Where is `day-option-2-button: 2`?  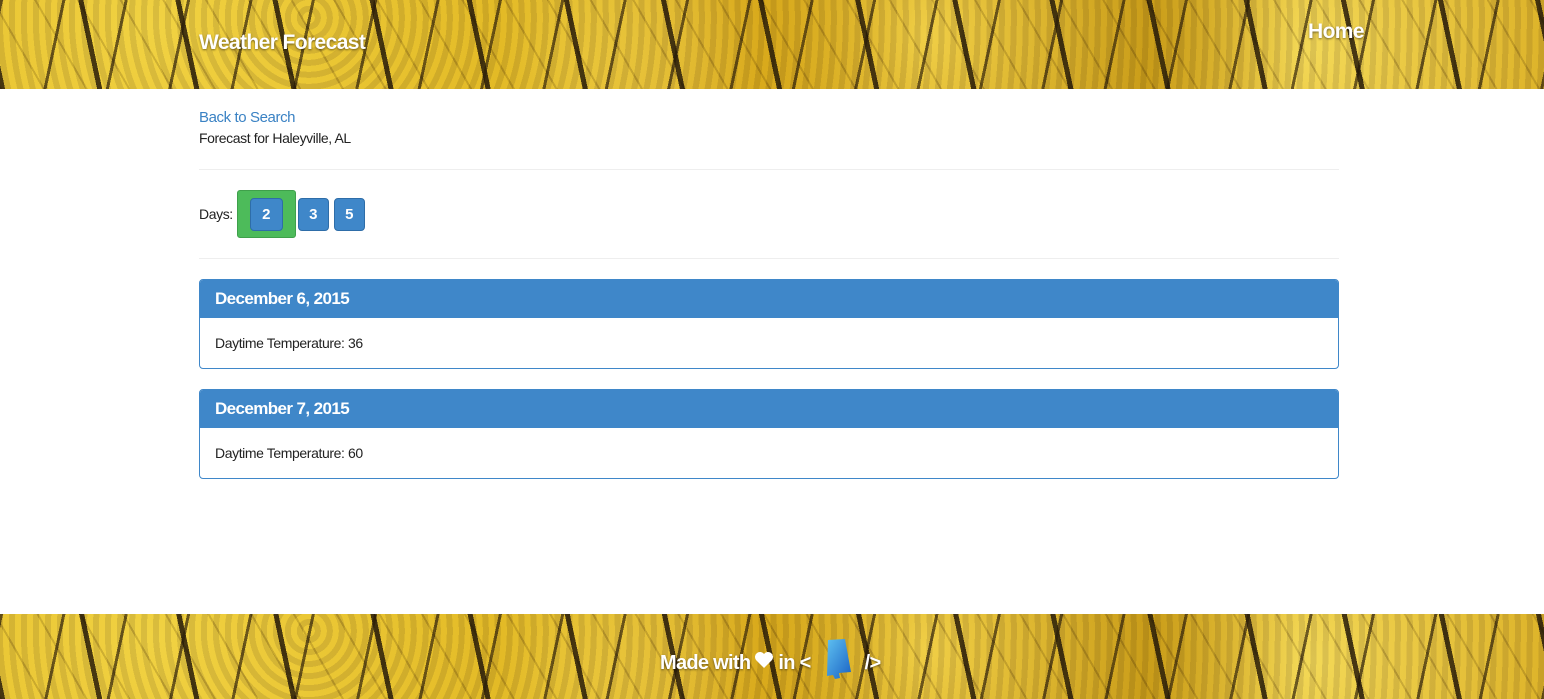 day-option-2-button: 2 is located at coordinates (266, 214).